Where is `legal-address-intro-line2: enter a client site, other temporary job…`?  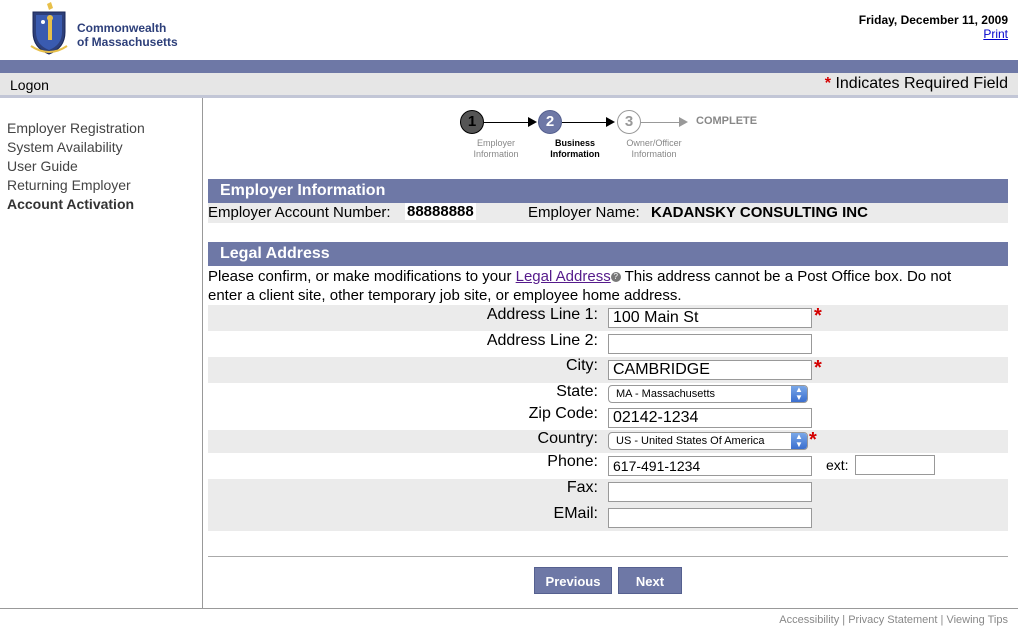 legal-address-intro-line2: enter a client site, other temporary job… is located at coordinates (445, 295).